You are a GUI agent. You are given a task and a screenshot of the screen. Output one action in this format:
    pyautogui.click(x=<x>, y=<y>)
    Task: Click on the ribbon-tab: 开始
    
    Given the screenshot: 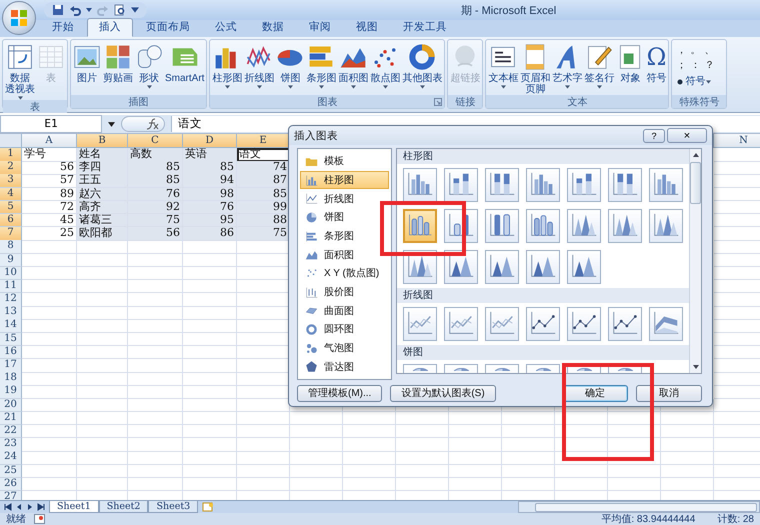 What is the action you would take?
    pyautogui.click(x=63, y=27)
    